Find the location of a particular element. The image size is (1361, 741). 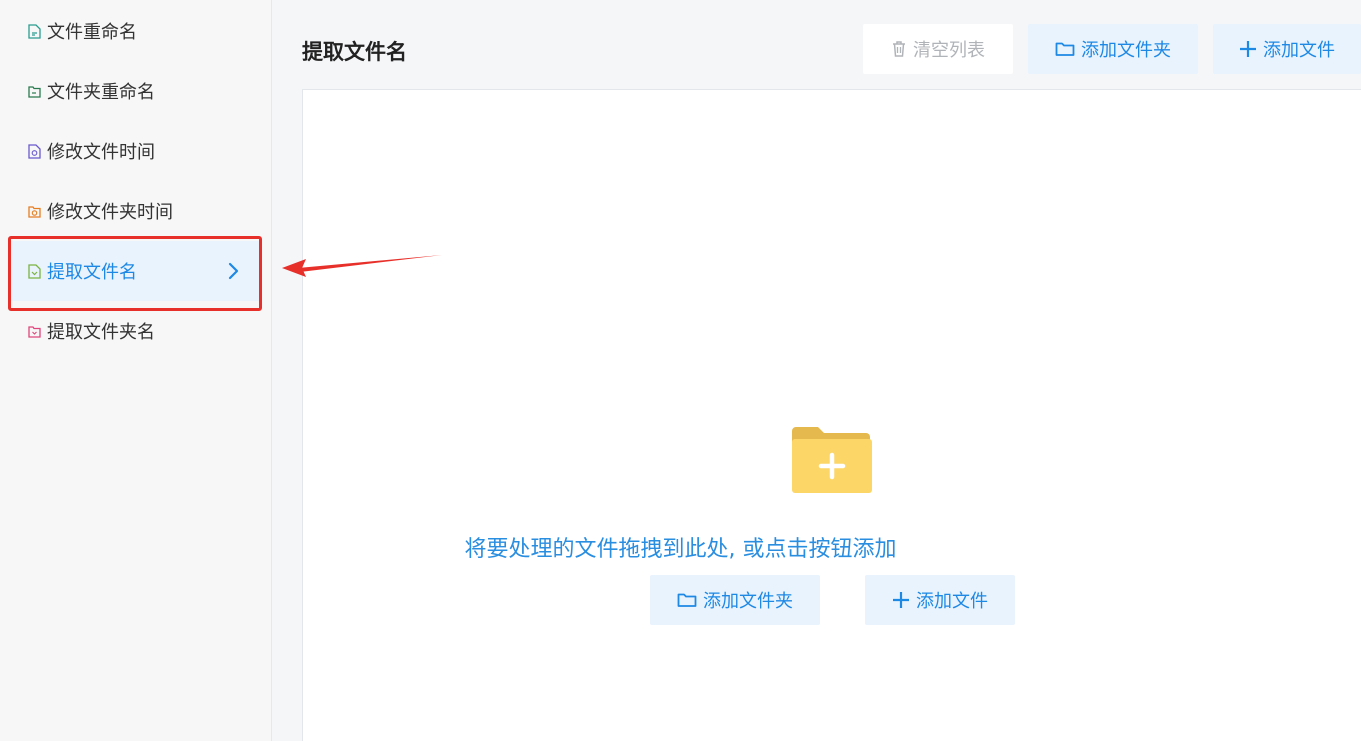

extract-filename-icon is located at coordinates (34, 271).